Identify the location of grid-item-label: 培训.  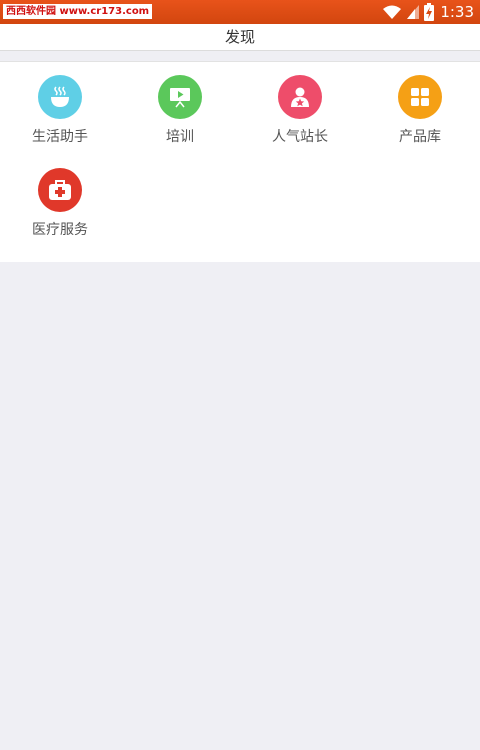
(180, 137).